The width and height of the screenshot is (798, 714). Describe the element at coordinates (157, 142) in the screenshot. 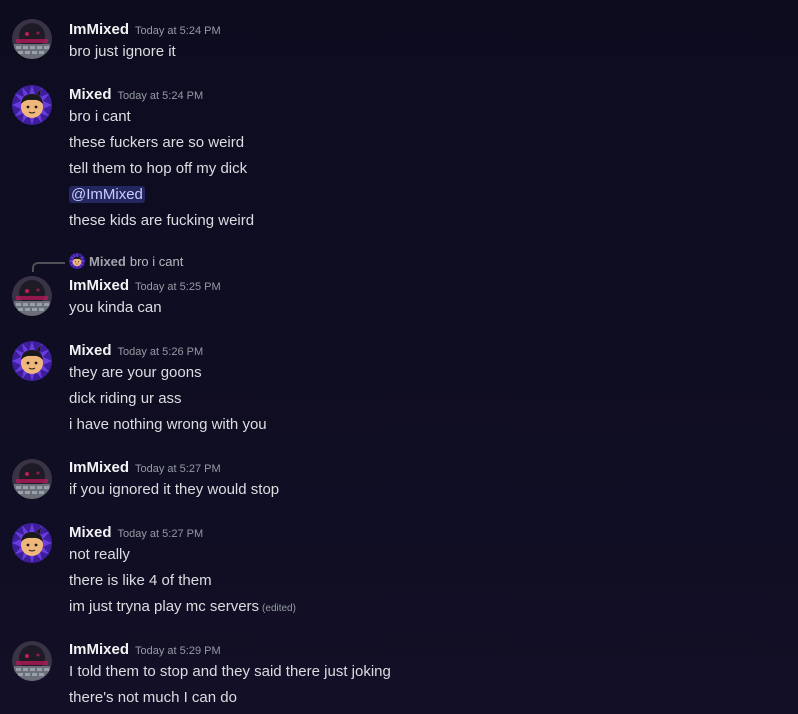

I see `message-text: these fuckers are so weird` at that location.